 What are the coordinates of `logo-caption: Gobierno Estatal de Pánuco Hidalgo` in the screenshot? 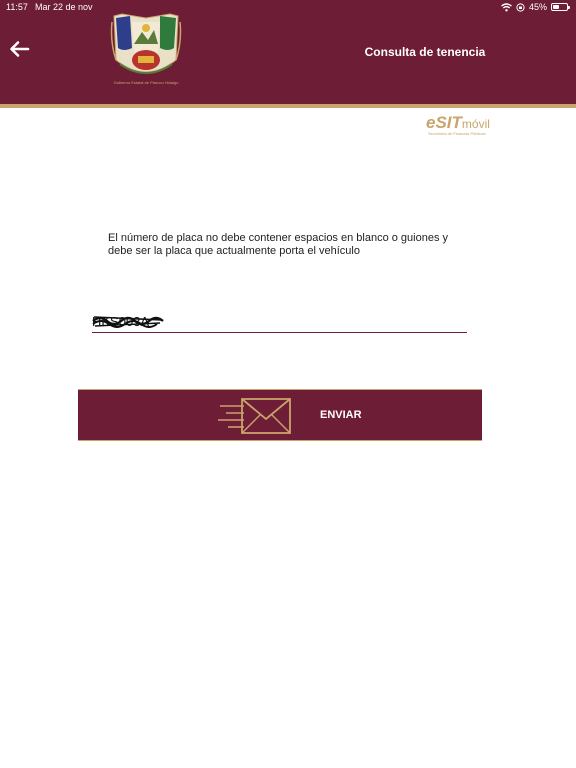 It's located at (146, 82).